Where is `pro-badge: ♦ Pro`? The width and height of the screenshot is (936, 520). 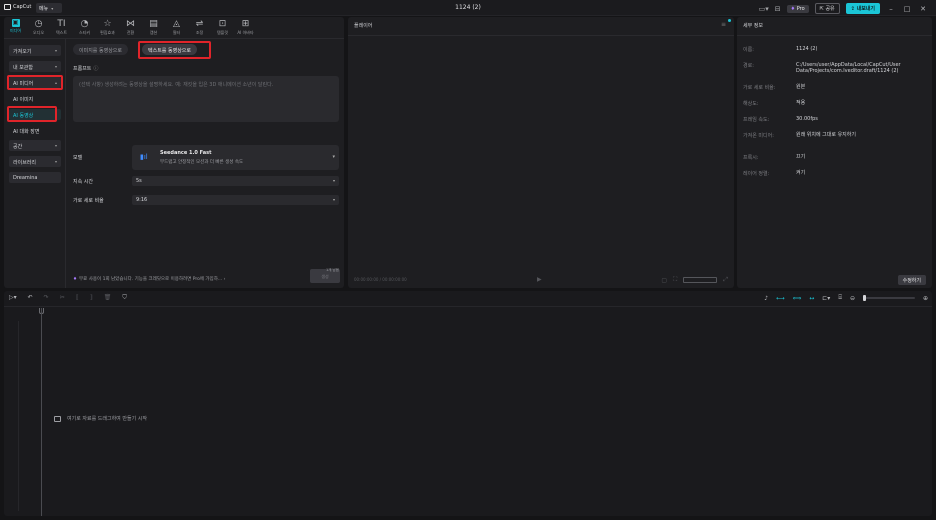
pro-badge: ♦ Pro is located at coordinates (797, 8).